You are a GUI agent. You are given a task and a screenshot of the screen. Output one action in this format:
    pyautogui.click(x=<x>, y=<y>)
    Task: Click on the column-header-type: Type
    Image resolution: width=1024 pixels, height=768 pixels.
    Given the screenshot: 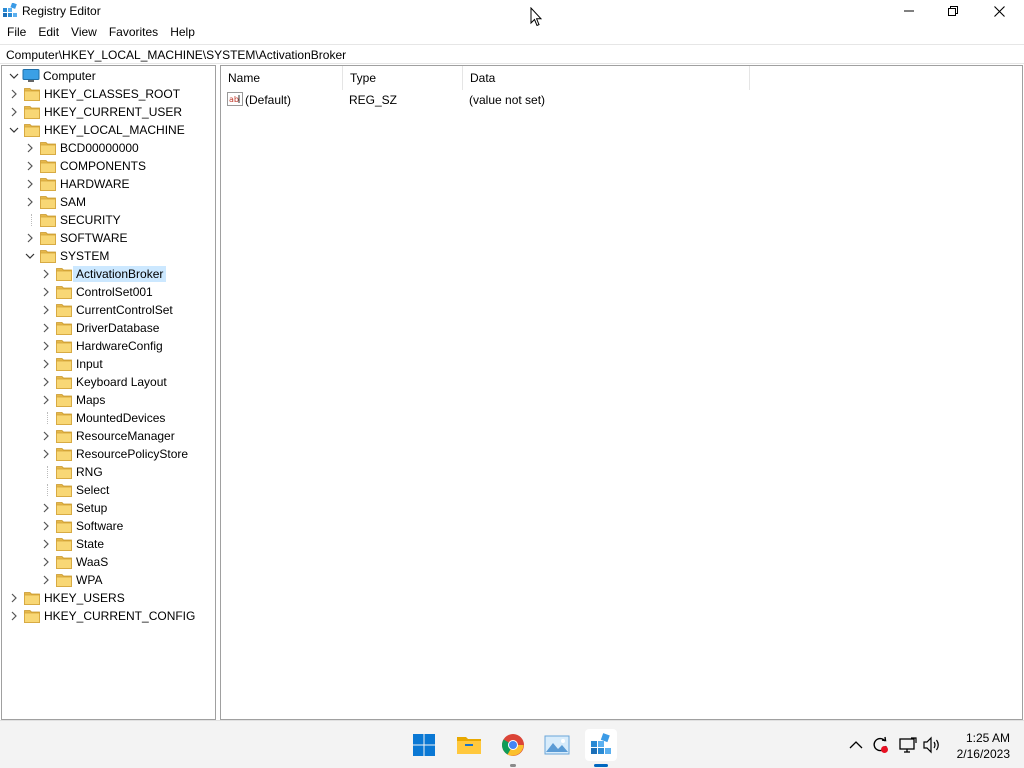 What is the action you would take?
    pyautogui.click(x=403, y=78)
    